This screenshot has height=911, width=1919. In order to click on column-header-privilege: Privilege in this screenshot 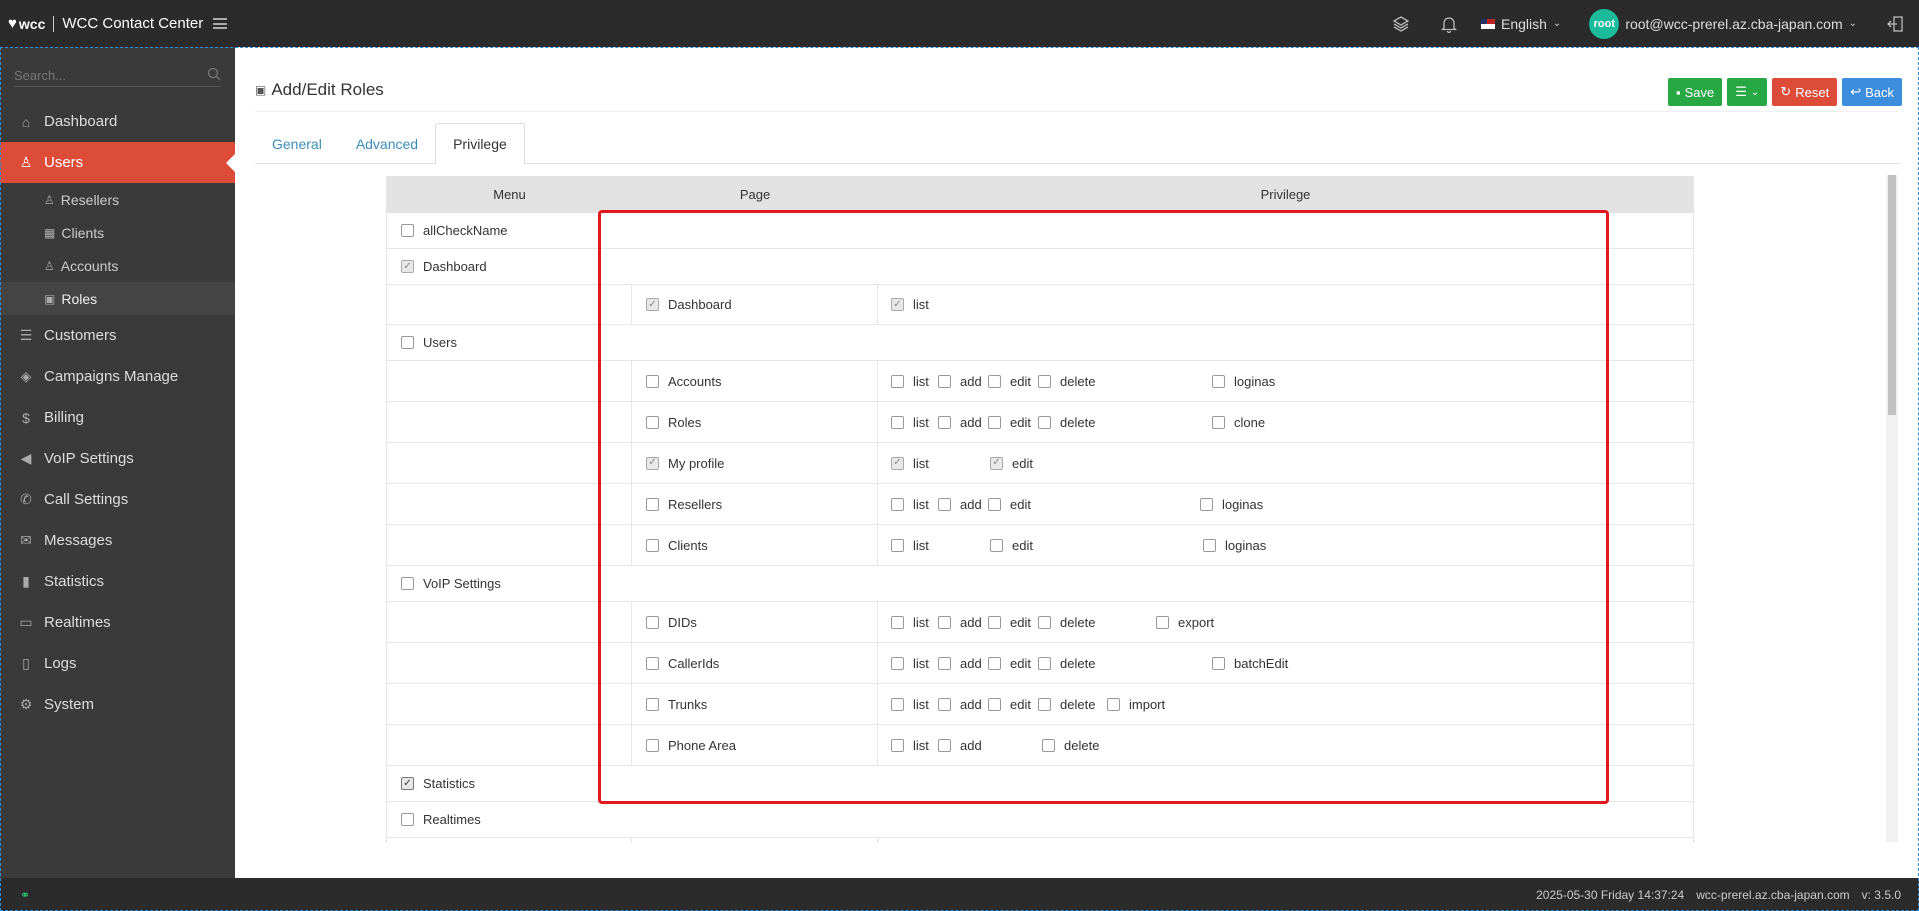, I will do `click(1285, 194)`.